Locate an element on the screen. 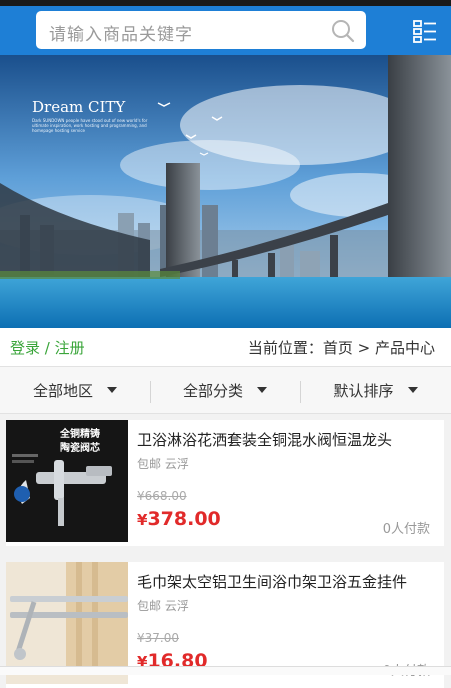  sale-price: ¥378.00 is located at coordinates (179, 519).